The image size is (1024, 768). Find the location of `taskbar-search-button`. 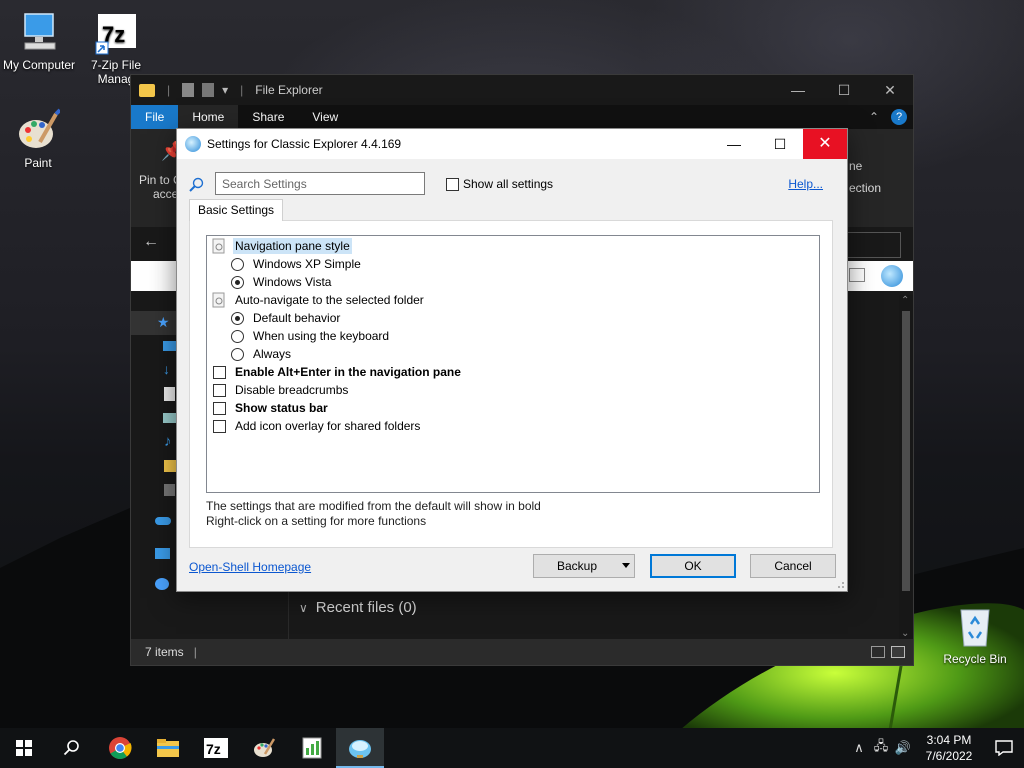

taskbar-search-button is located at coordinates (72, 748).